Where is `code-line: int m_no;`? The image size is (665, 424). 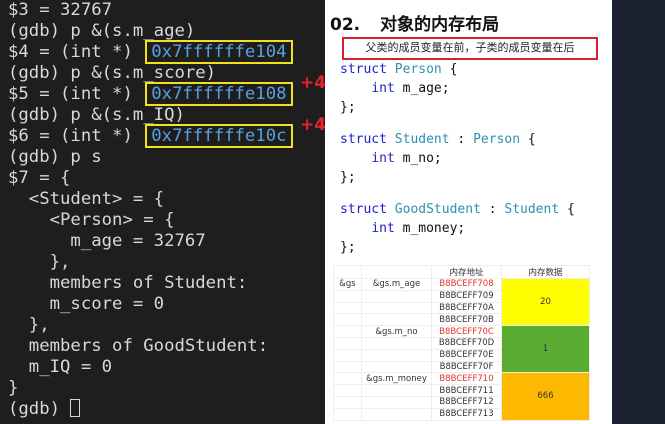 code-line: int m_no; is located at coordinates (406, 158).